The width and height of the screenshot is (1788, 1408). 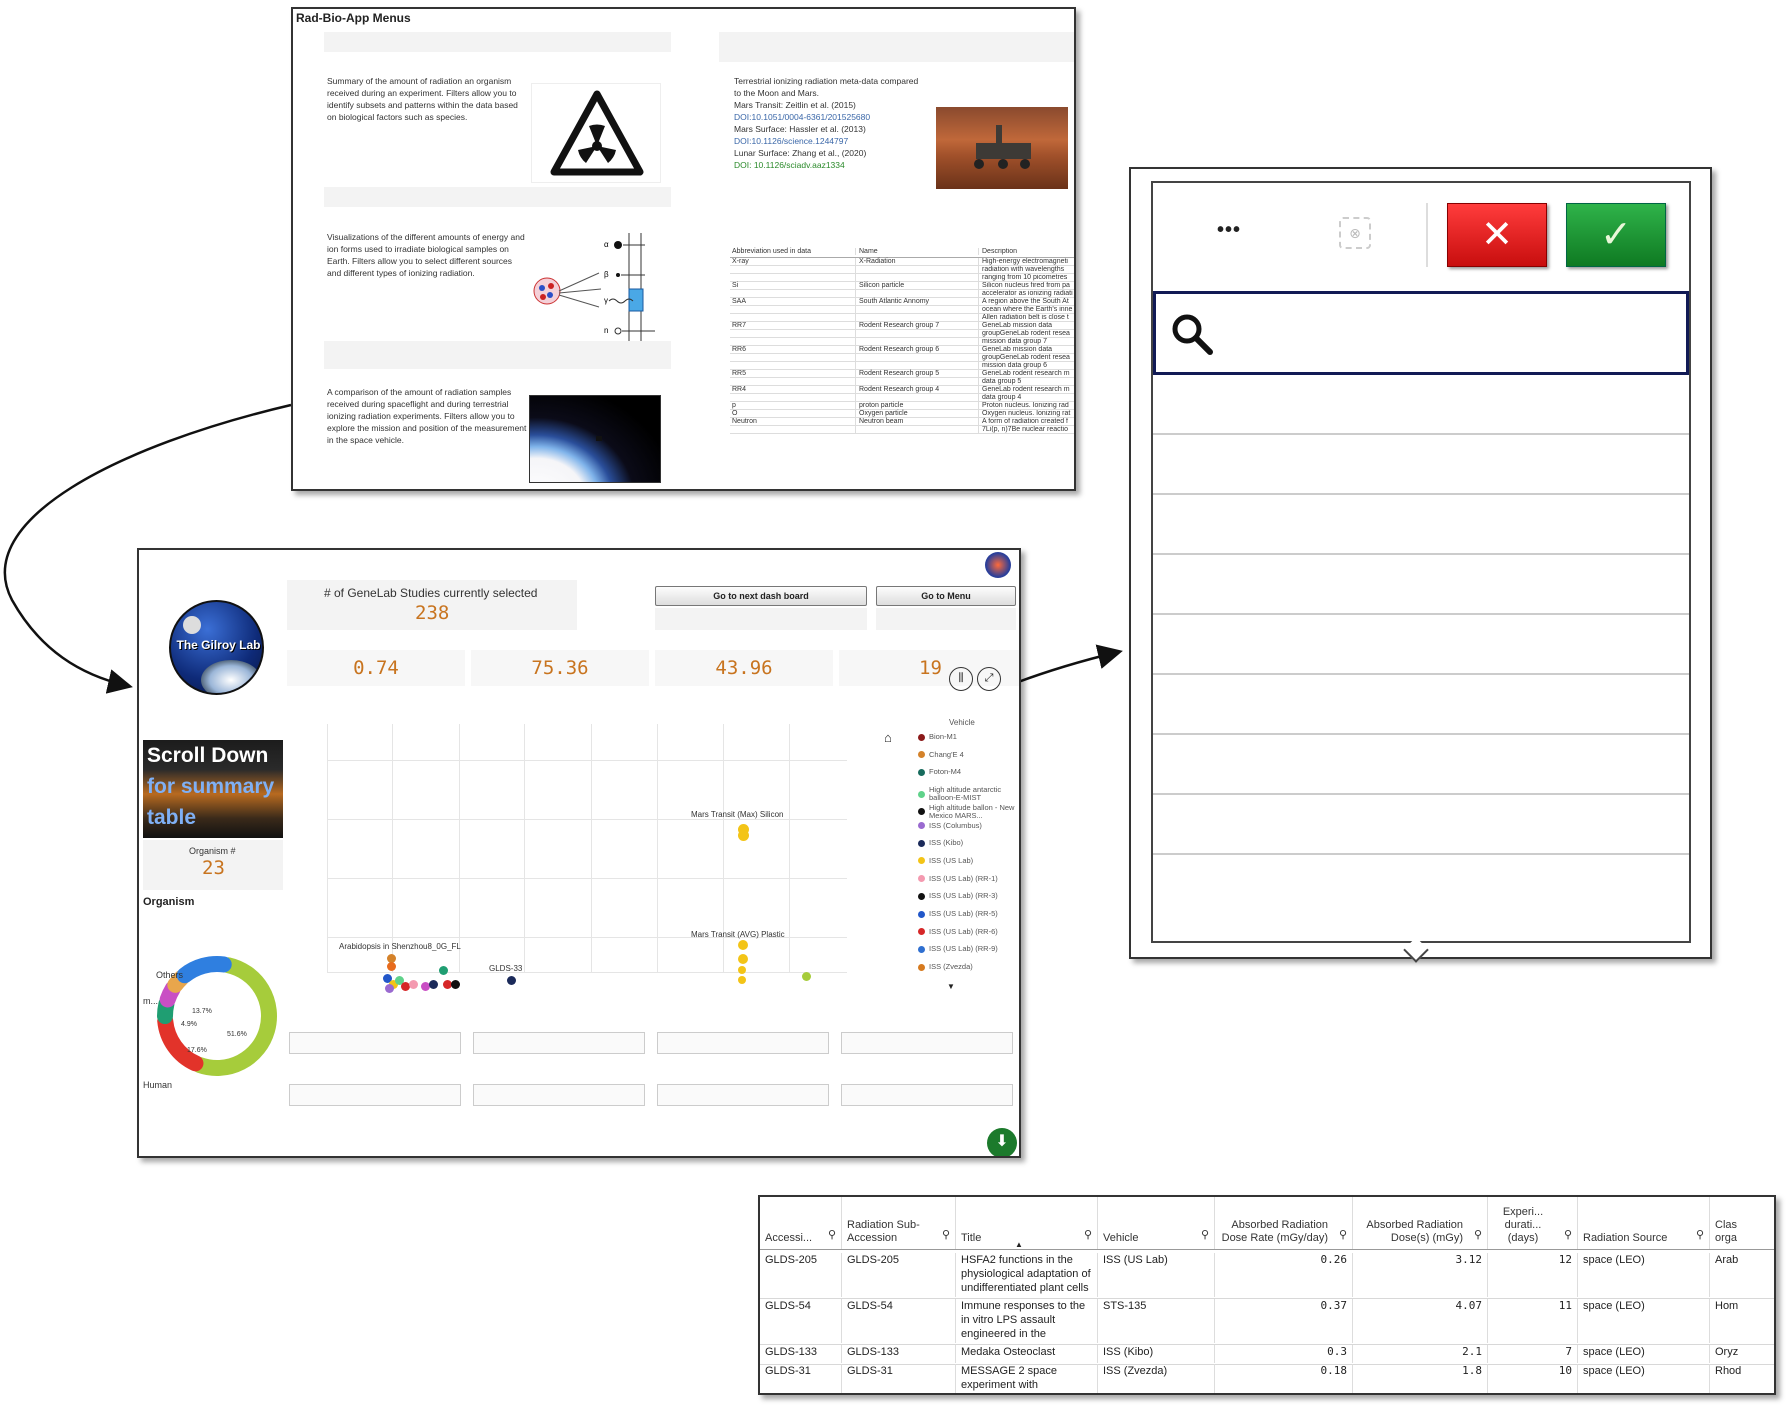 I want to click on table-cell: 12, so click(x=1533, y=1275).